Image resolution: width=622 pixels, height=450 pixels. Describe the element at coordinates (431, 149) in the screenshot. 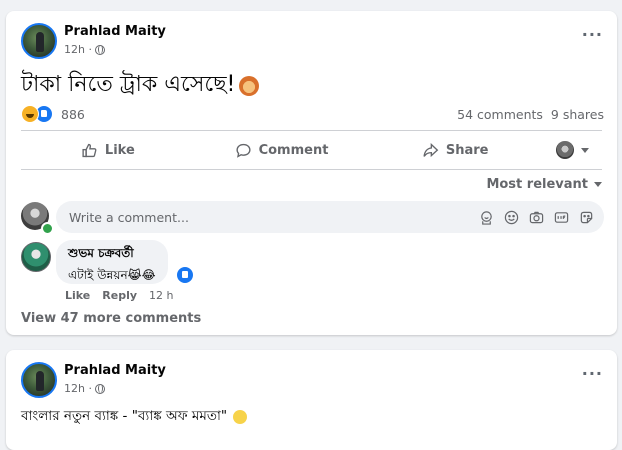

I see `share-arrow-icon` at that location.